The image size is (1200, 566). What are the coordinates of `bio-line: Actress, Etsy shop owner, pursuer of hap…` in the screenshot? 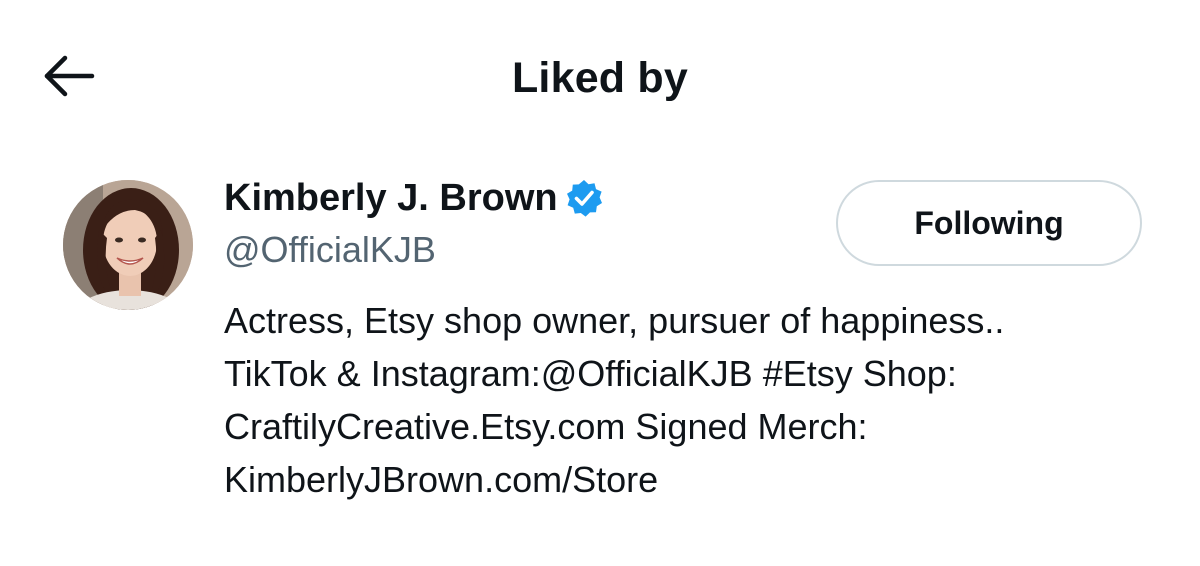 It's located at (614, 320).